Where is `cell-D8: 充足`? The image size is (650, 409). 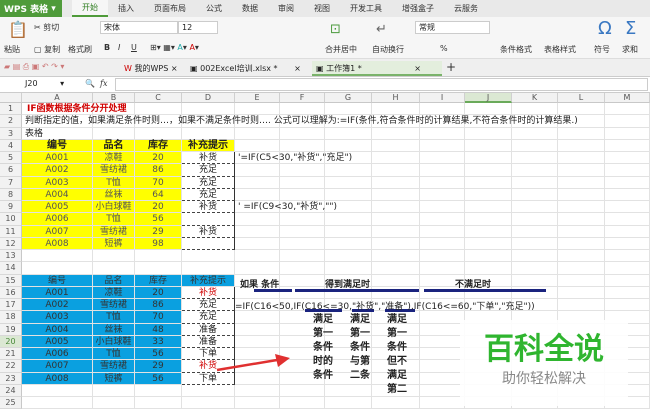 cell-D8: 充足 is located at coordinates (208, 194).